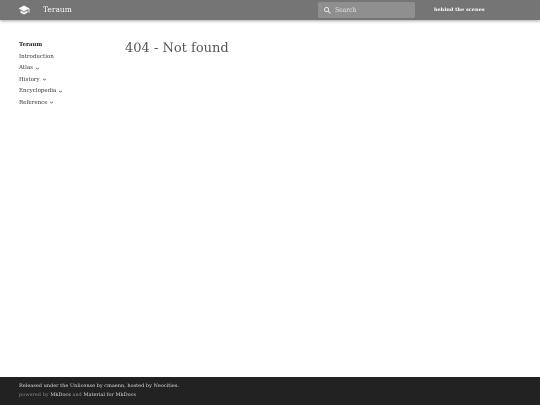 The image size is (540, 405). I want to click on mortarboard-icon, so click(24, 10).